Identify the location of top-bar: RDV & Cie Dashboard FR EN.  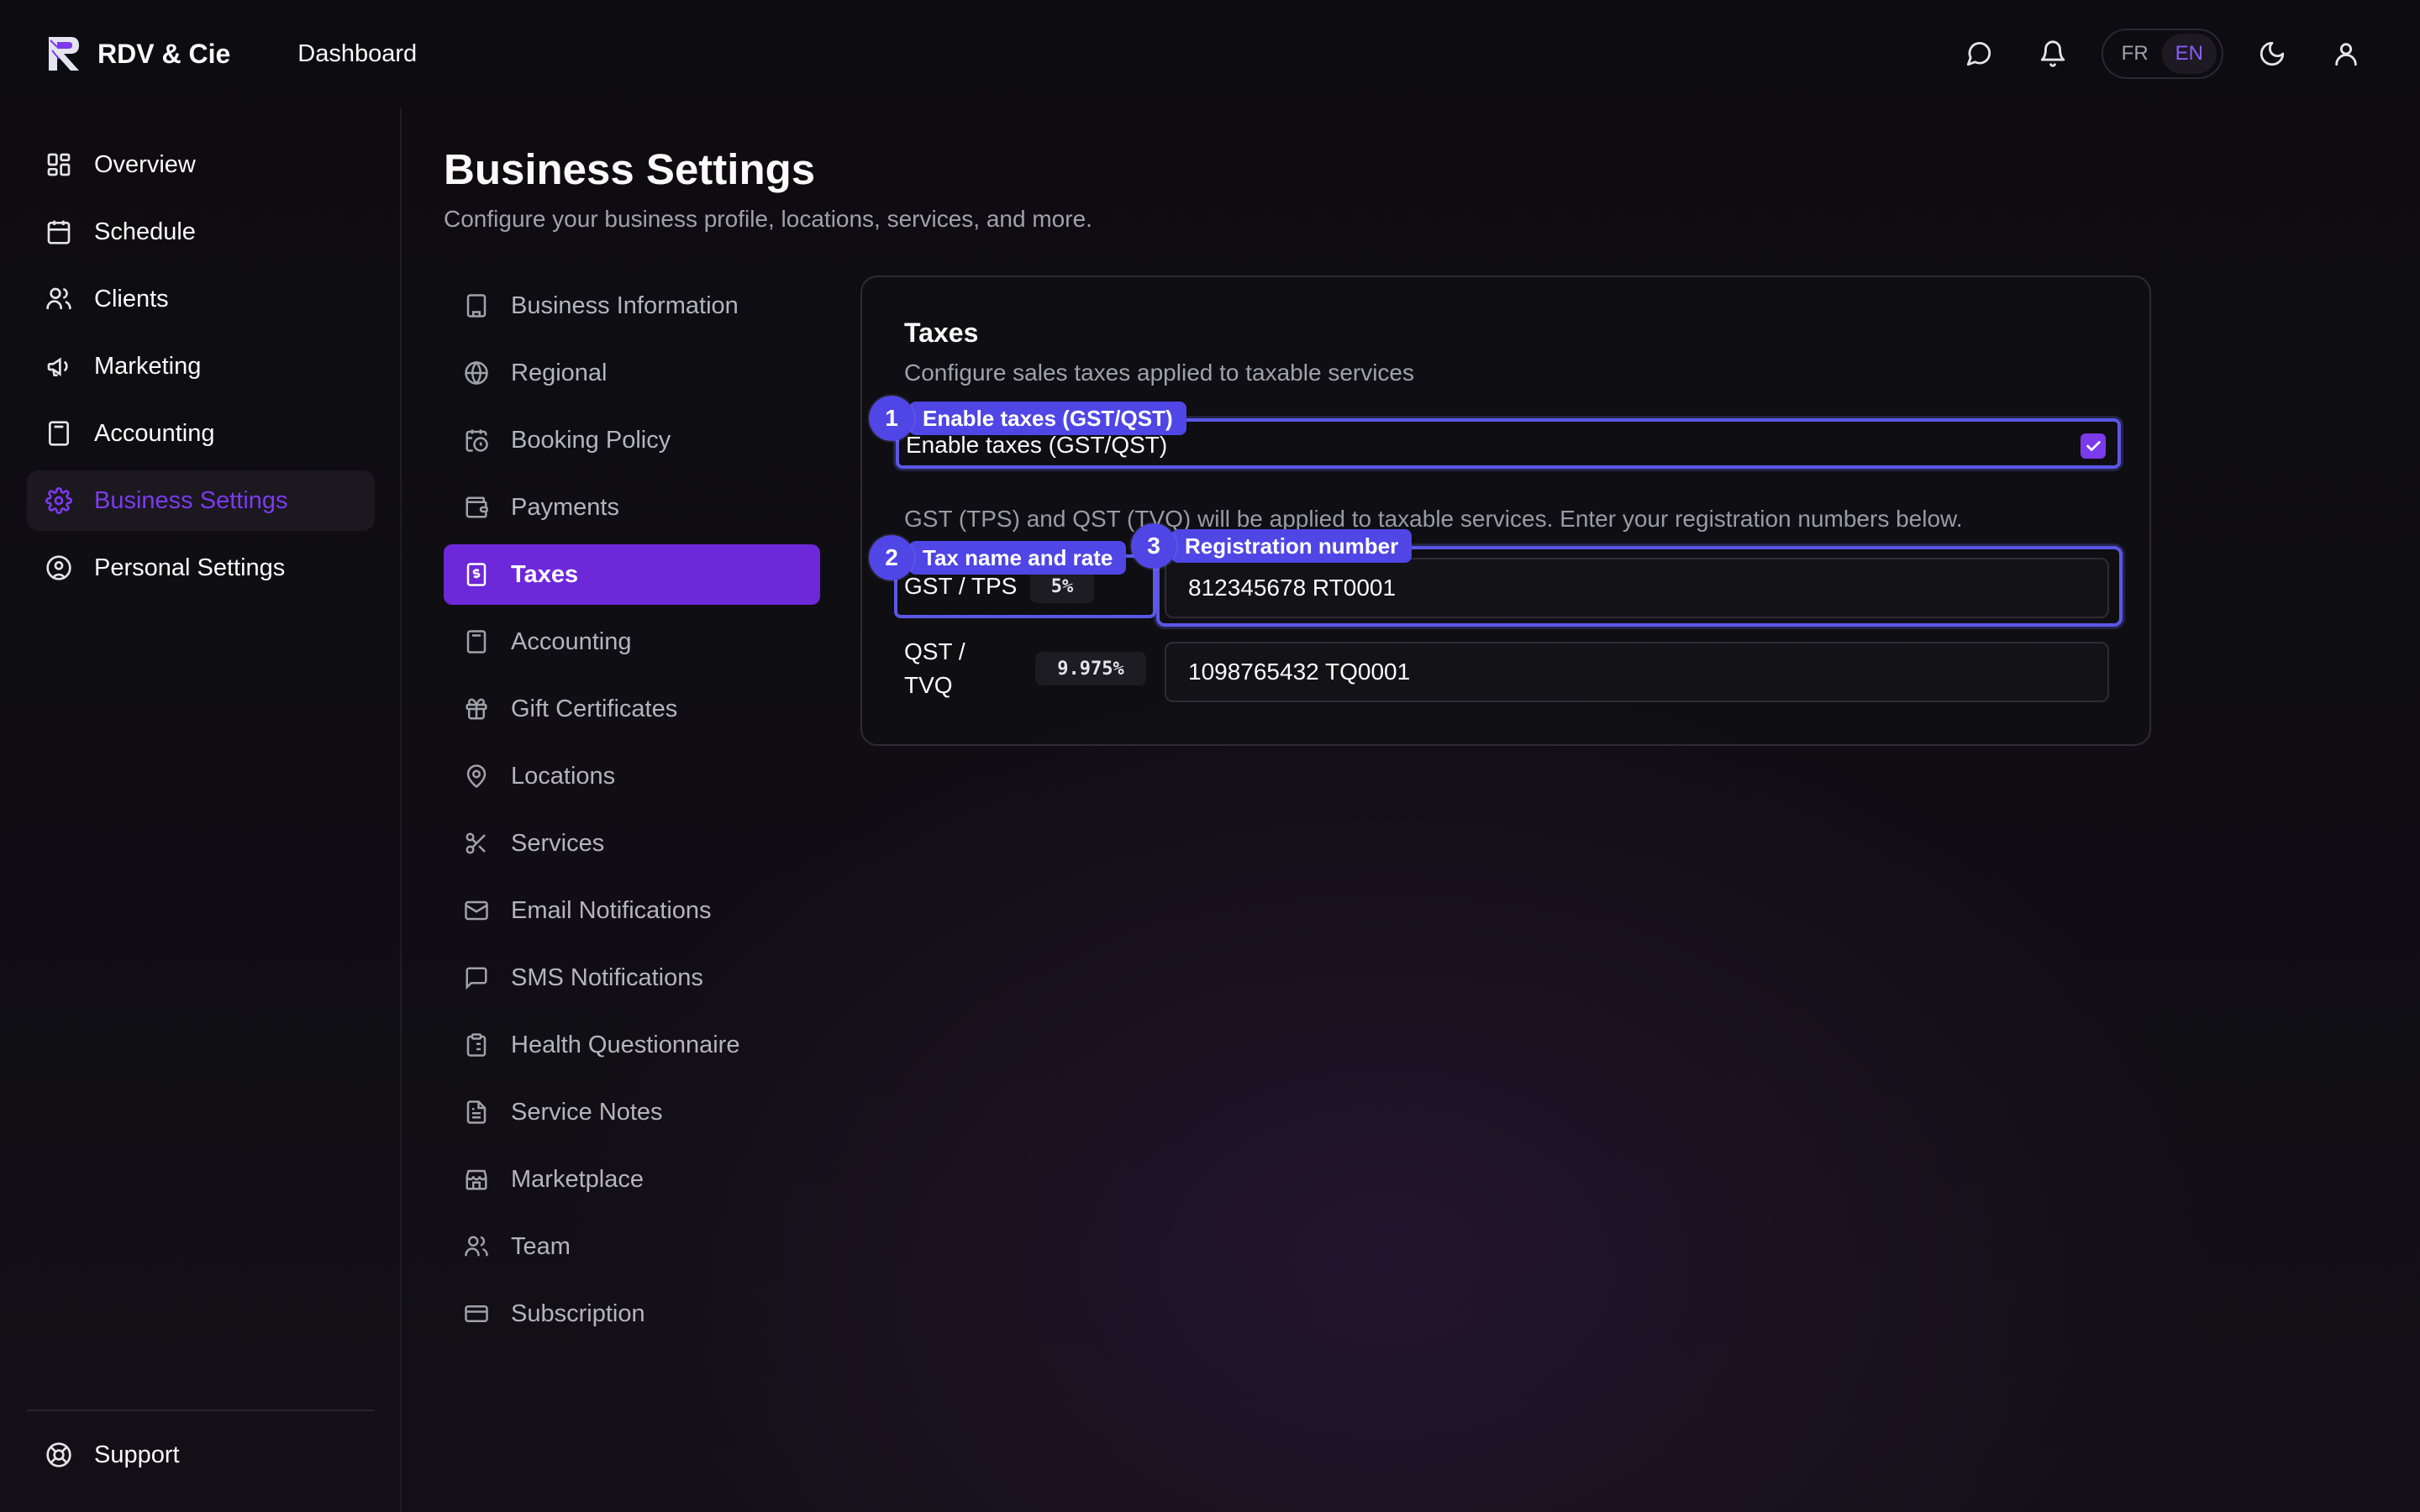
(1210, 54).